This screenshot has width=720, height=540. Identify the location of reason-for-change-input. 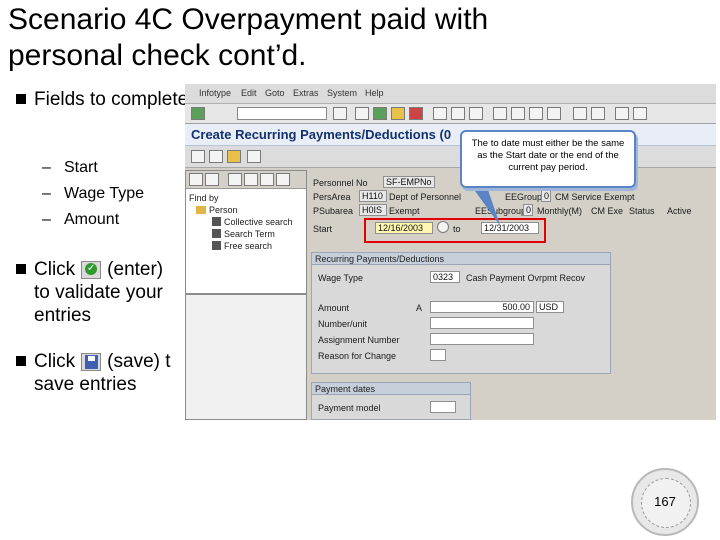
(438, 355).